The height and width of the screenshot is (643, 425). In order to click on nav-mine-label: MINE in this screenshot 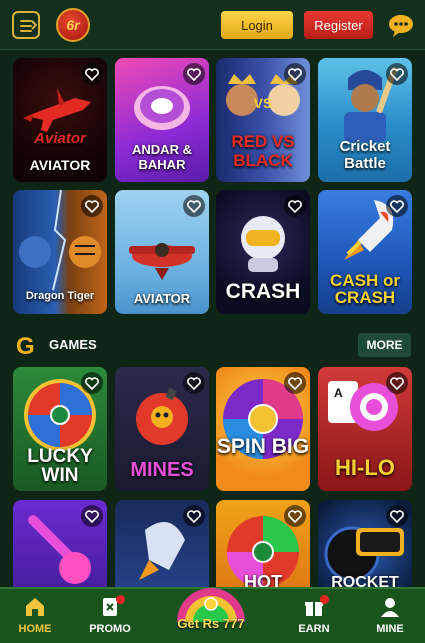, I will do `click(390, 629)`.